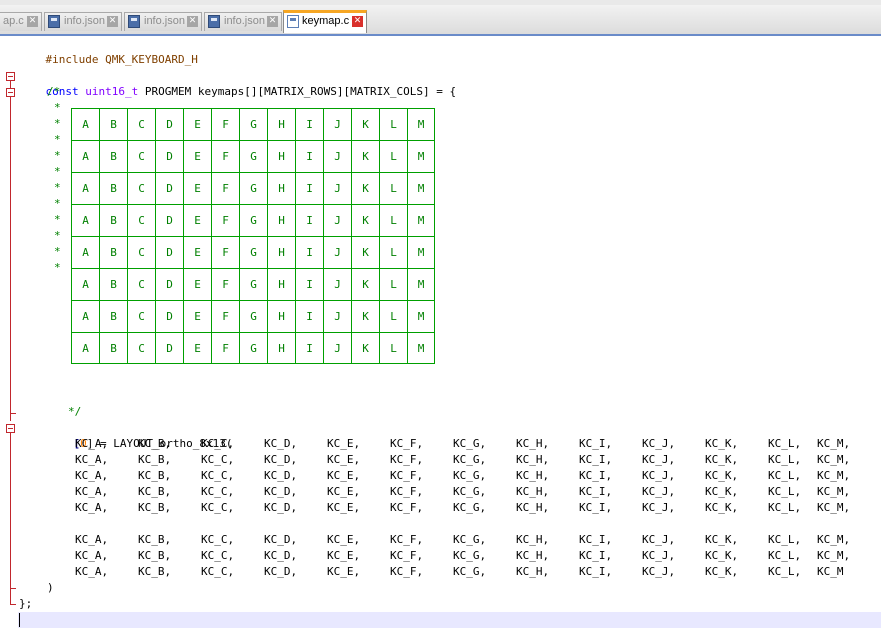  What do you see at coordinates (293, 21) in the screenshot?
I see `file-icon` at bounding box center [293, 21].